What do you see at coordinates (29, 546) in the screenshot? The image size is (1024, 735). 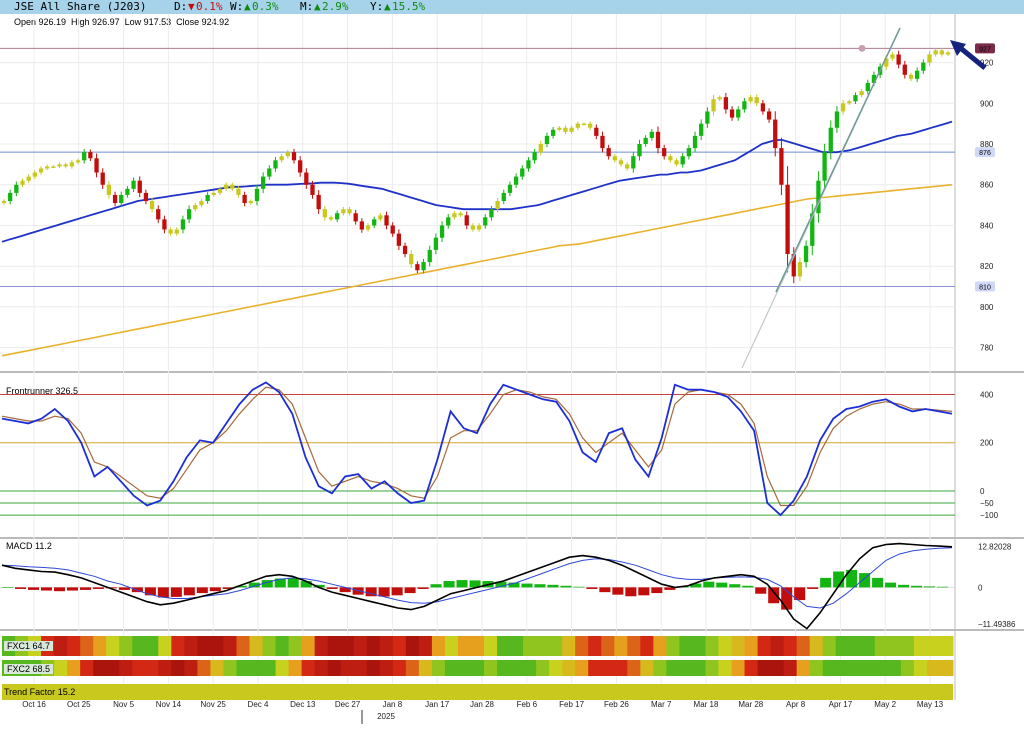 I see `macd-title: MACD 11.2` at bounding box center [29, 546].